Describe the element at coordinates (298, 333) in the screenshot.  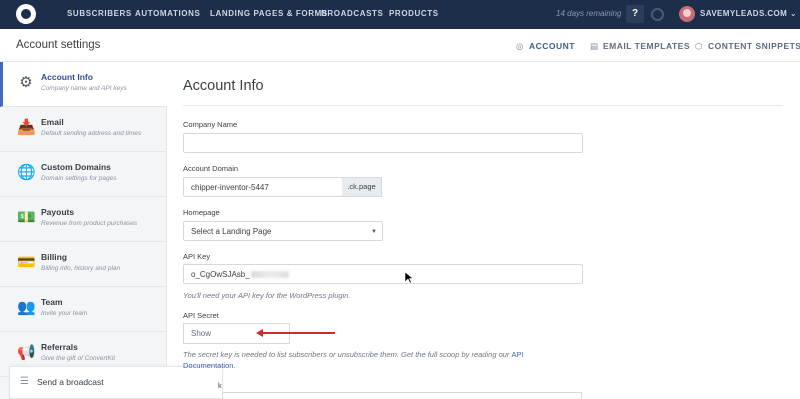
I see `annotation-arrow-line` at that location.